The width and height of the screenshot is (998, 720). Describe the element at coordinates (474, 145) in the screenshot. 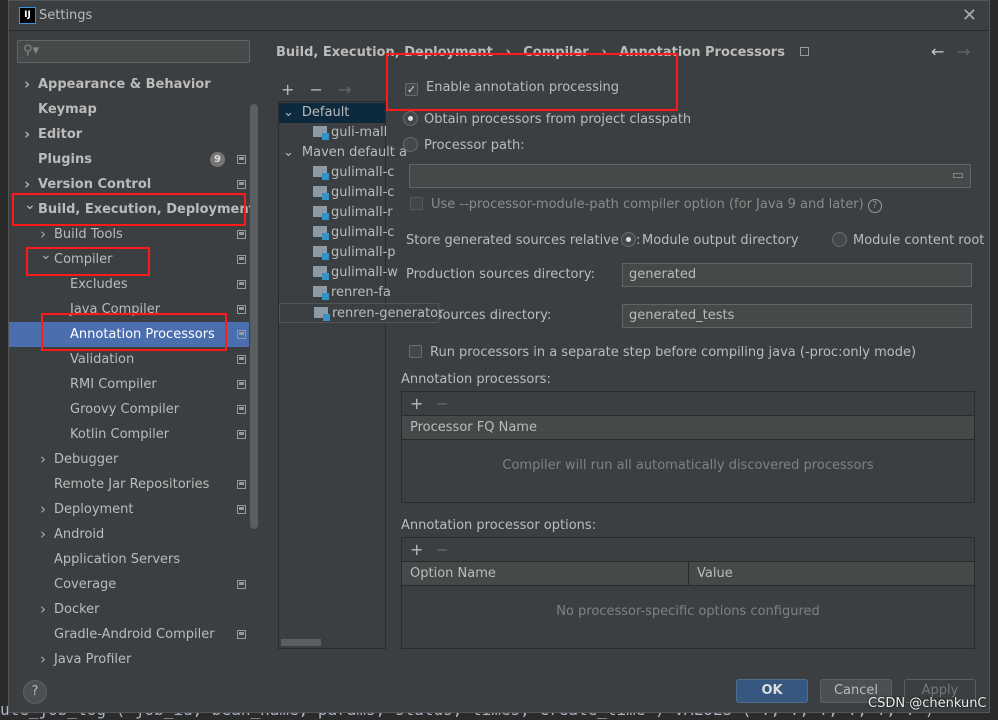

I see `radio-label: Processor path:` at that location.